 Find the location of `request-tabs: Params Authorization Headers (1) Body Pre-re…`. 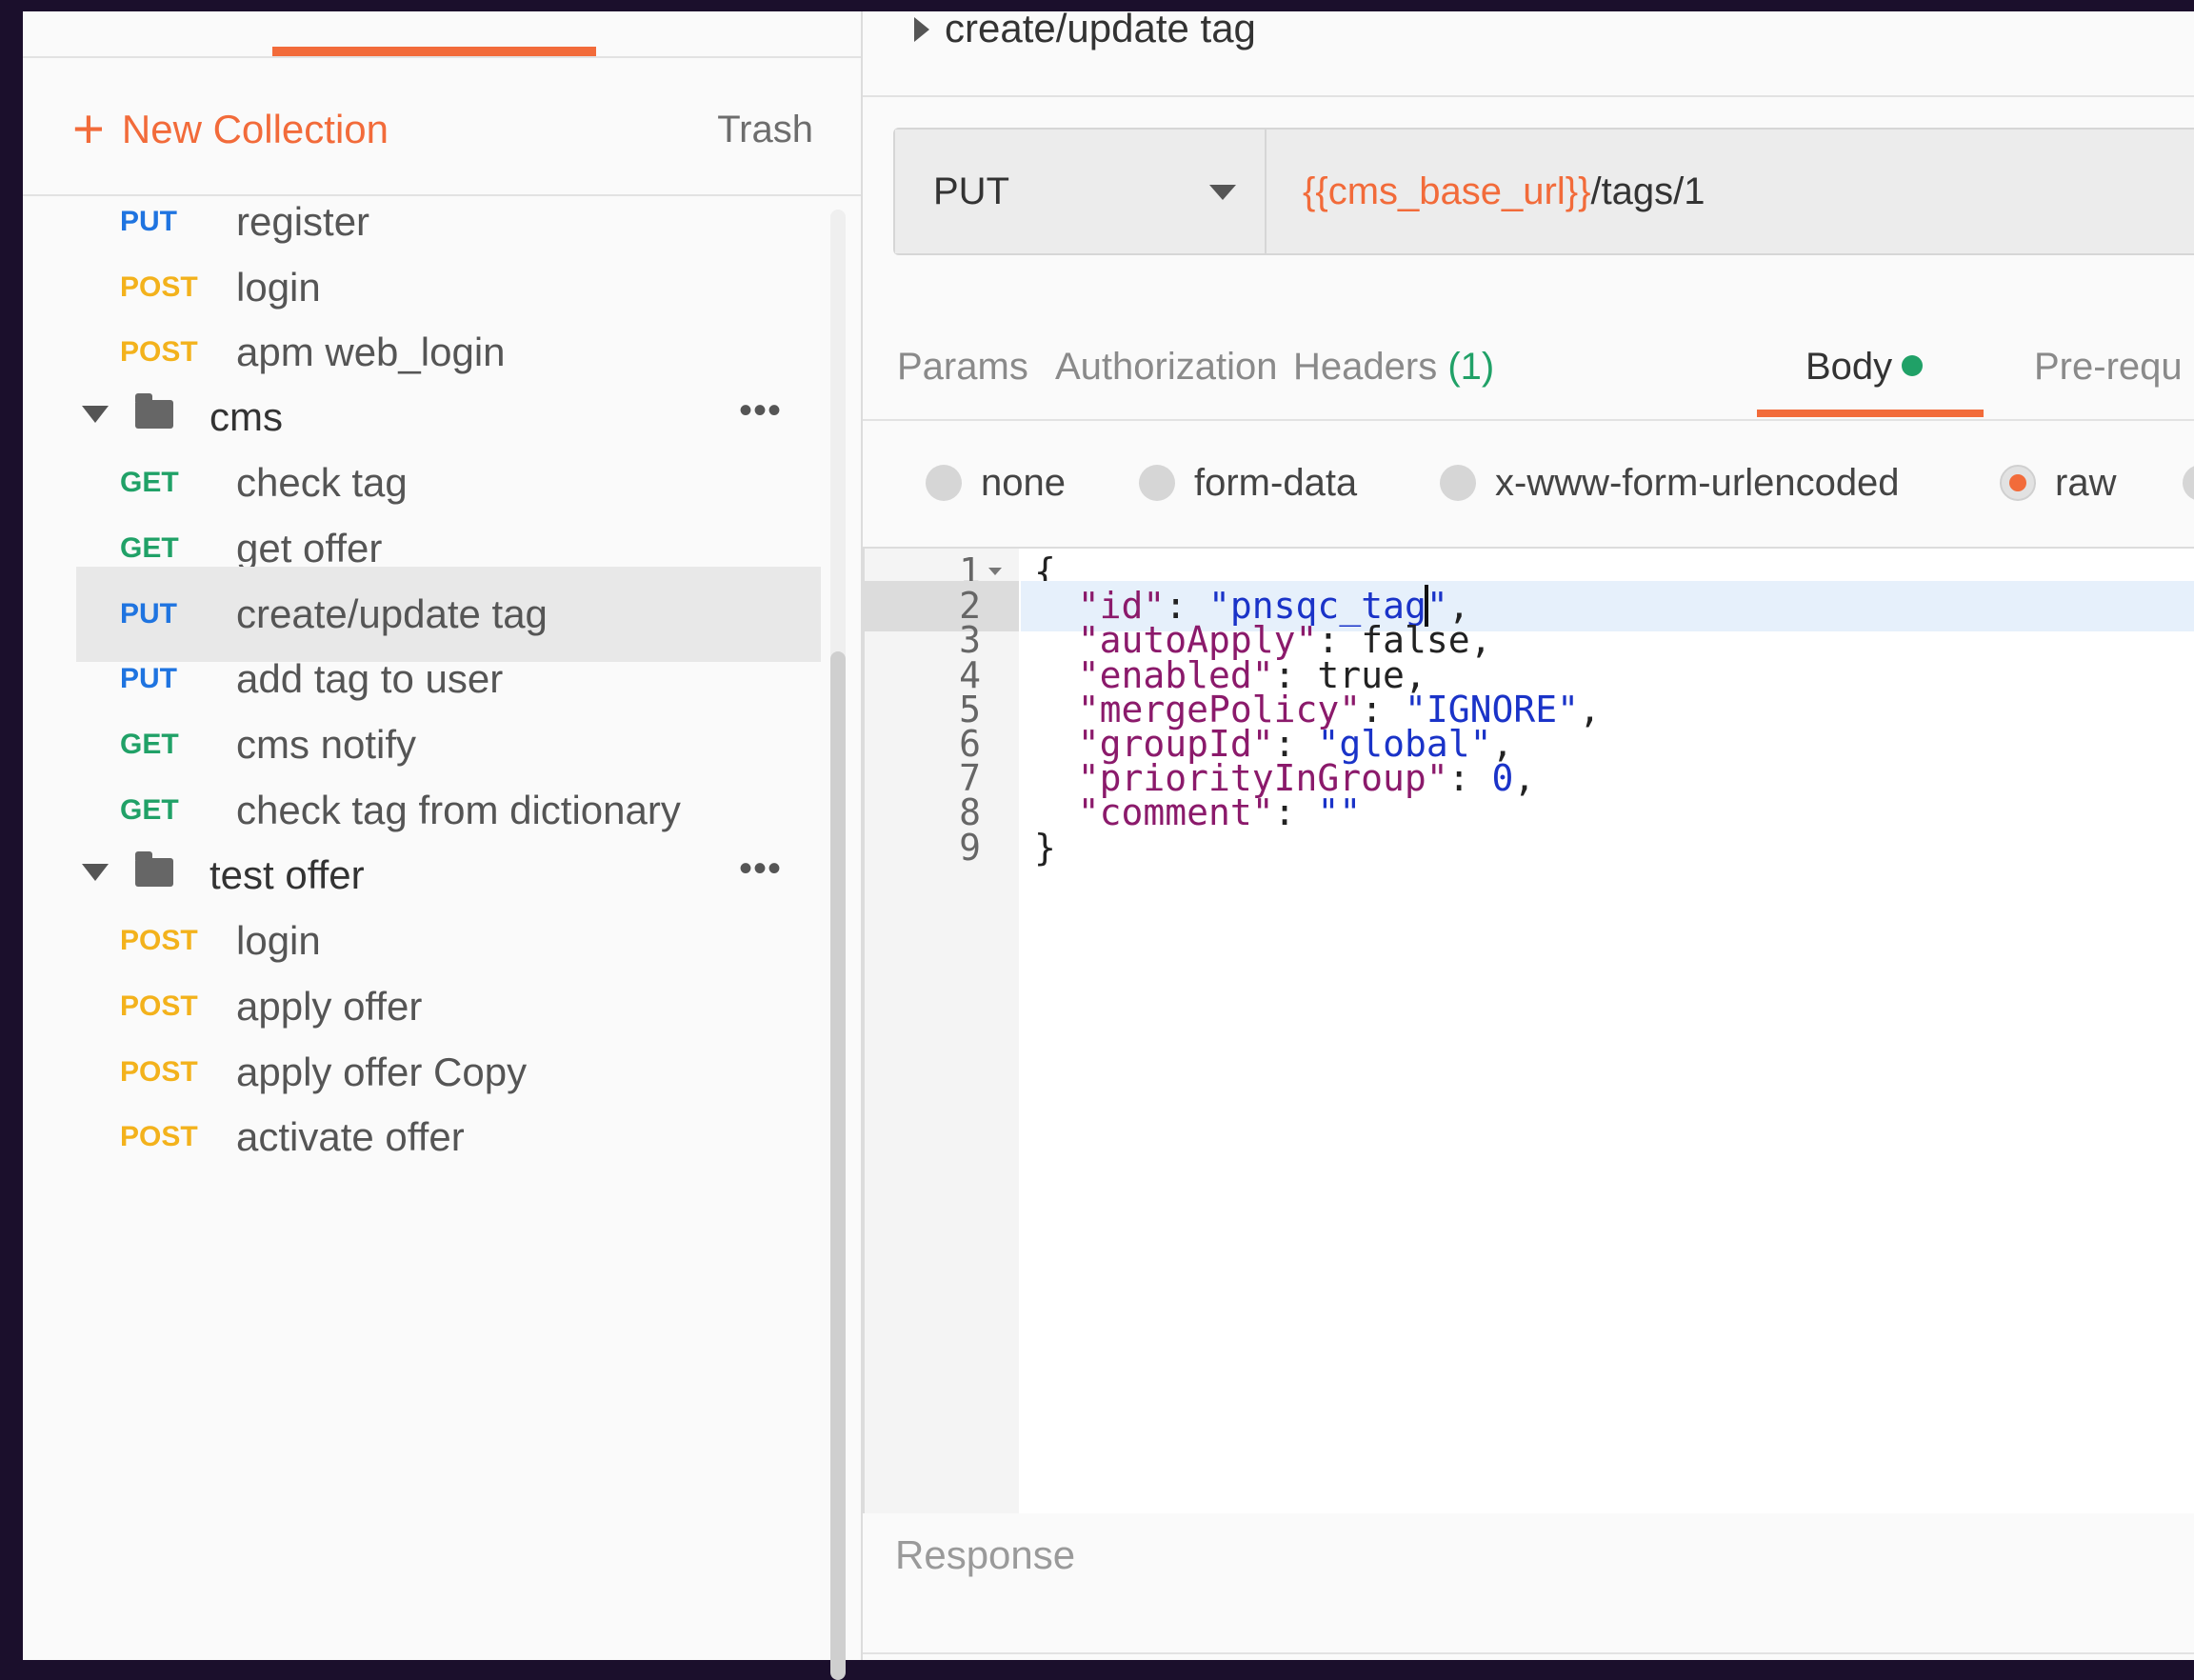

request-tabs: Params Authorization Headers (1) Body Pre-re… is located at coordinates (1529, 367).